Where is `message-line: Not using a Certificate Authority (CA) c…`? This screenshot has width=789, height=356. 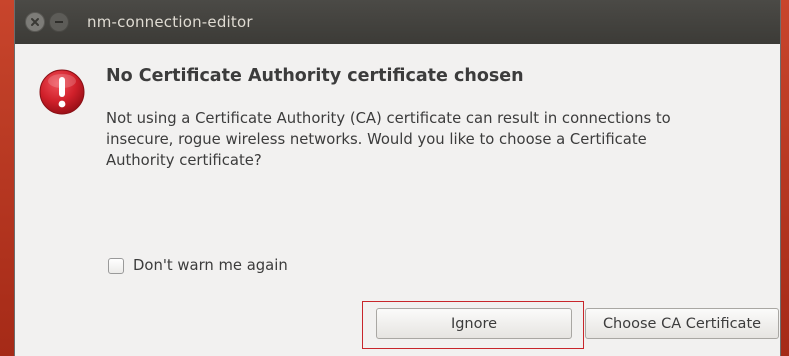
message-line: Not using a Certificate Authority (CA) c… is located at coordinates (388, 118).